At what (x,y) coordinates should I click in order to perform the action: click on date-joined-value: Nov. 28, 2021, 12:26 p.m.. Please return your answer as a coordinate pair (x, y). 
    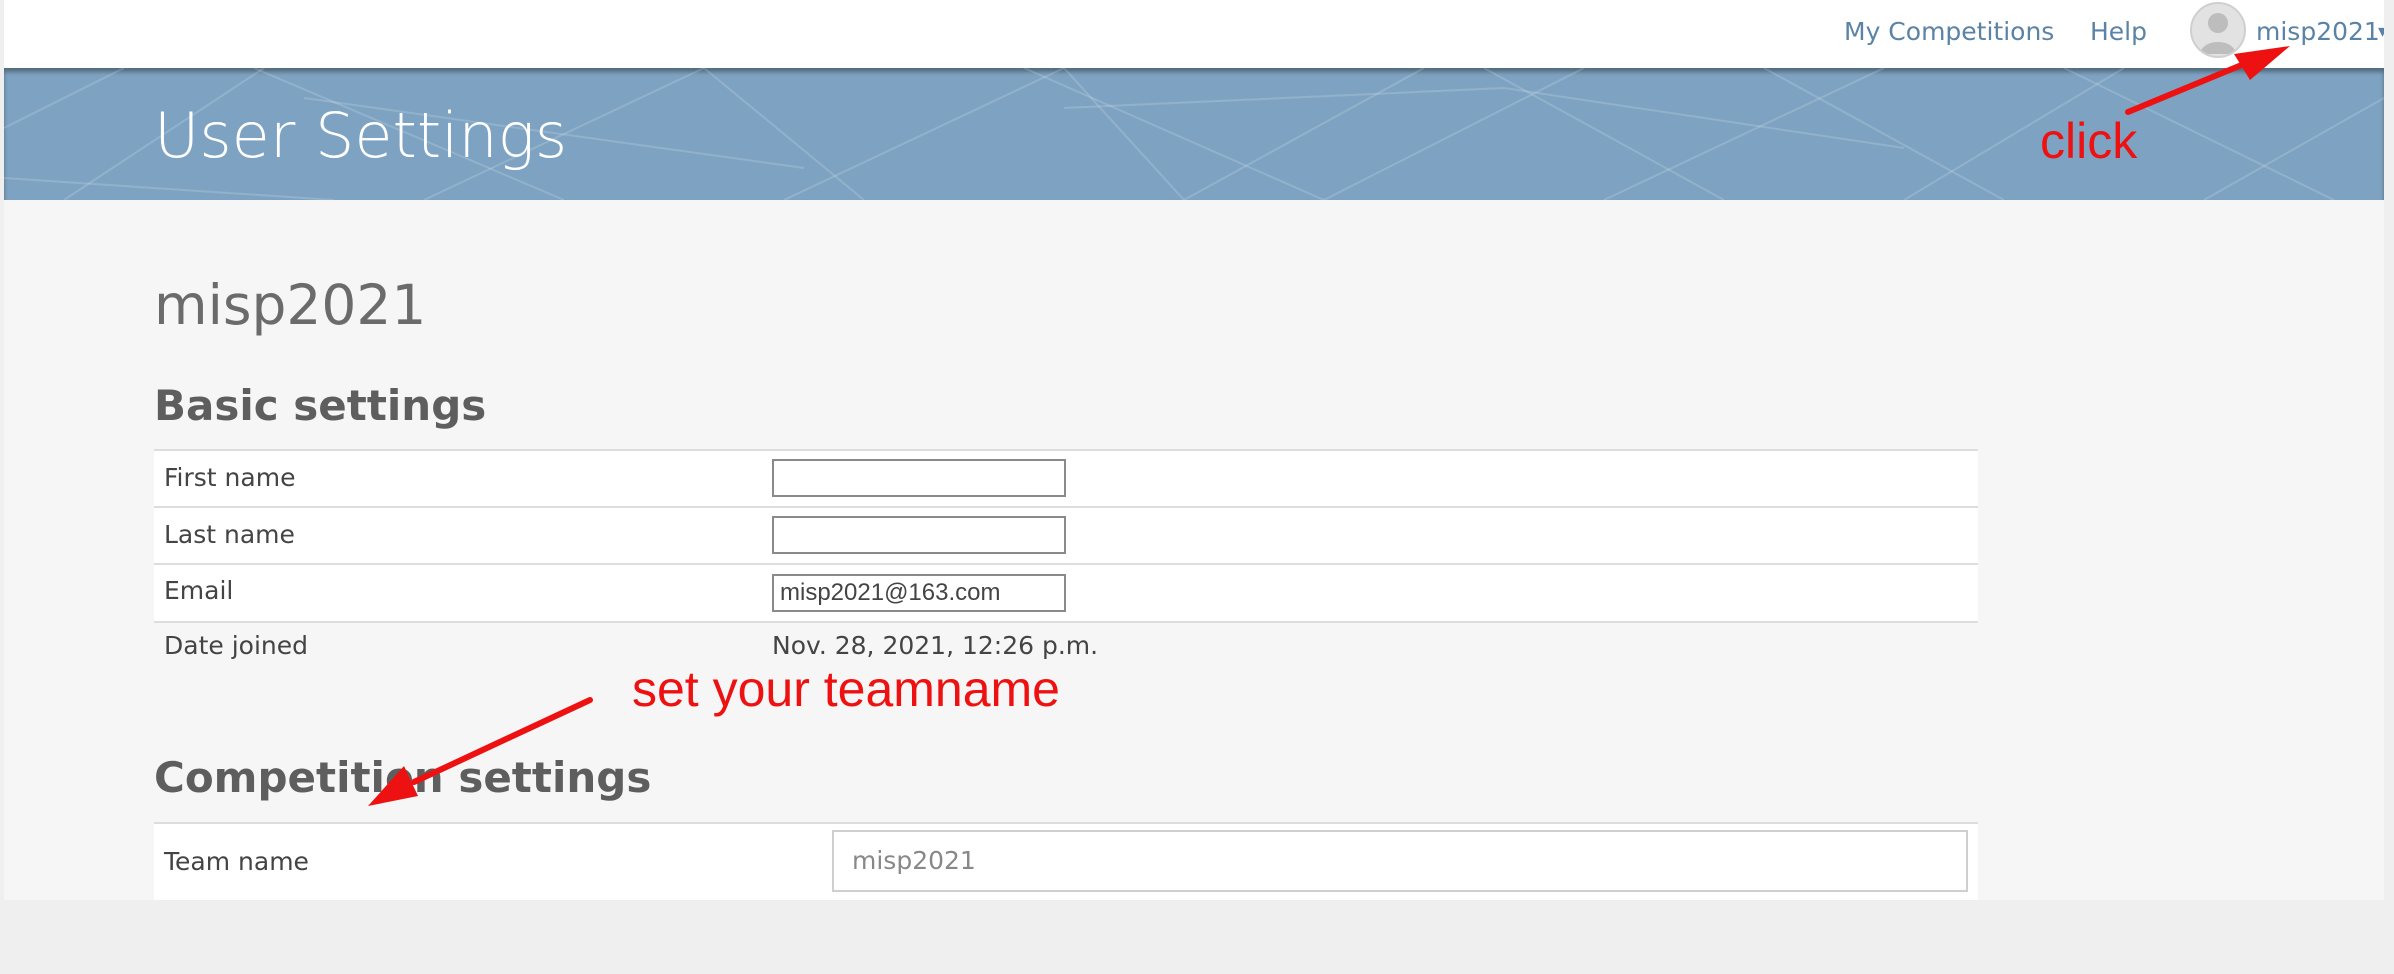
    Looking at the image, I should click on (935, 645).